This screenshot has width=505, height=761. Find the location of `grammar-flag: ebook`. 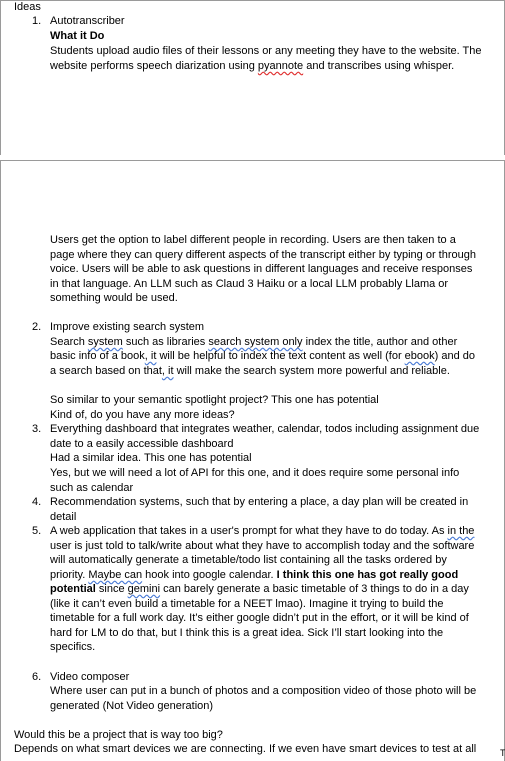

grammar-flag: ebook is located at coordinates (420, 356).